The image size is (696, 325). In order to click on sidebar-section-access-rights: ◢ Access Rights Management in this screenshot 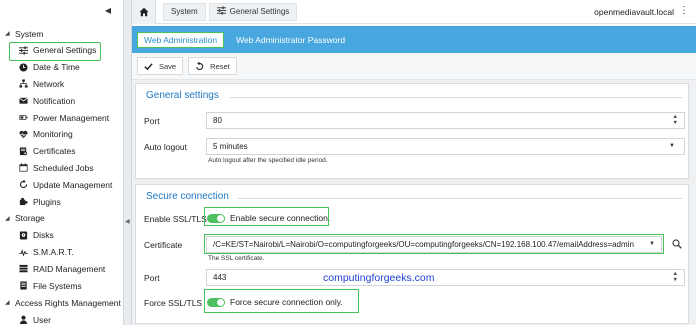, I will do `click(61, 302)`.